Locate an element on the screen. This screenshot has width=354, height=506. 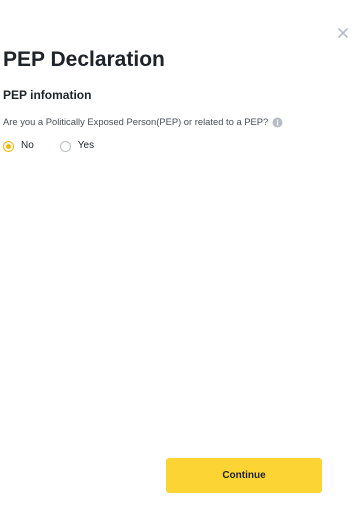
dialog-title: PEP Declaration is located at coordinates (84, 59).